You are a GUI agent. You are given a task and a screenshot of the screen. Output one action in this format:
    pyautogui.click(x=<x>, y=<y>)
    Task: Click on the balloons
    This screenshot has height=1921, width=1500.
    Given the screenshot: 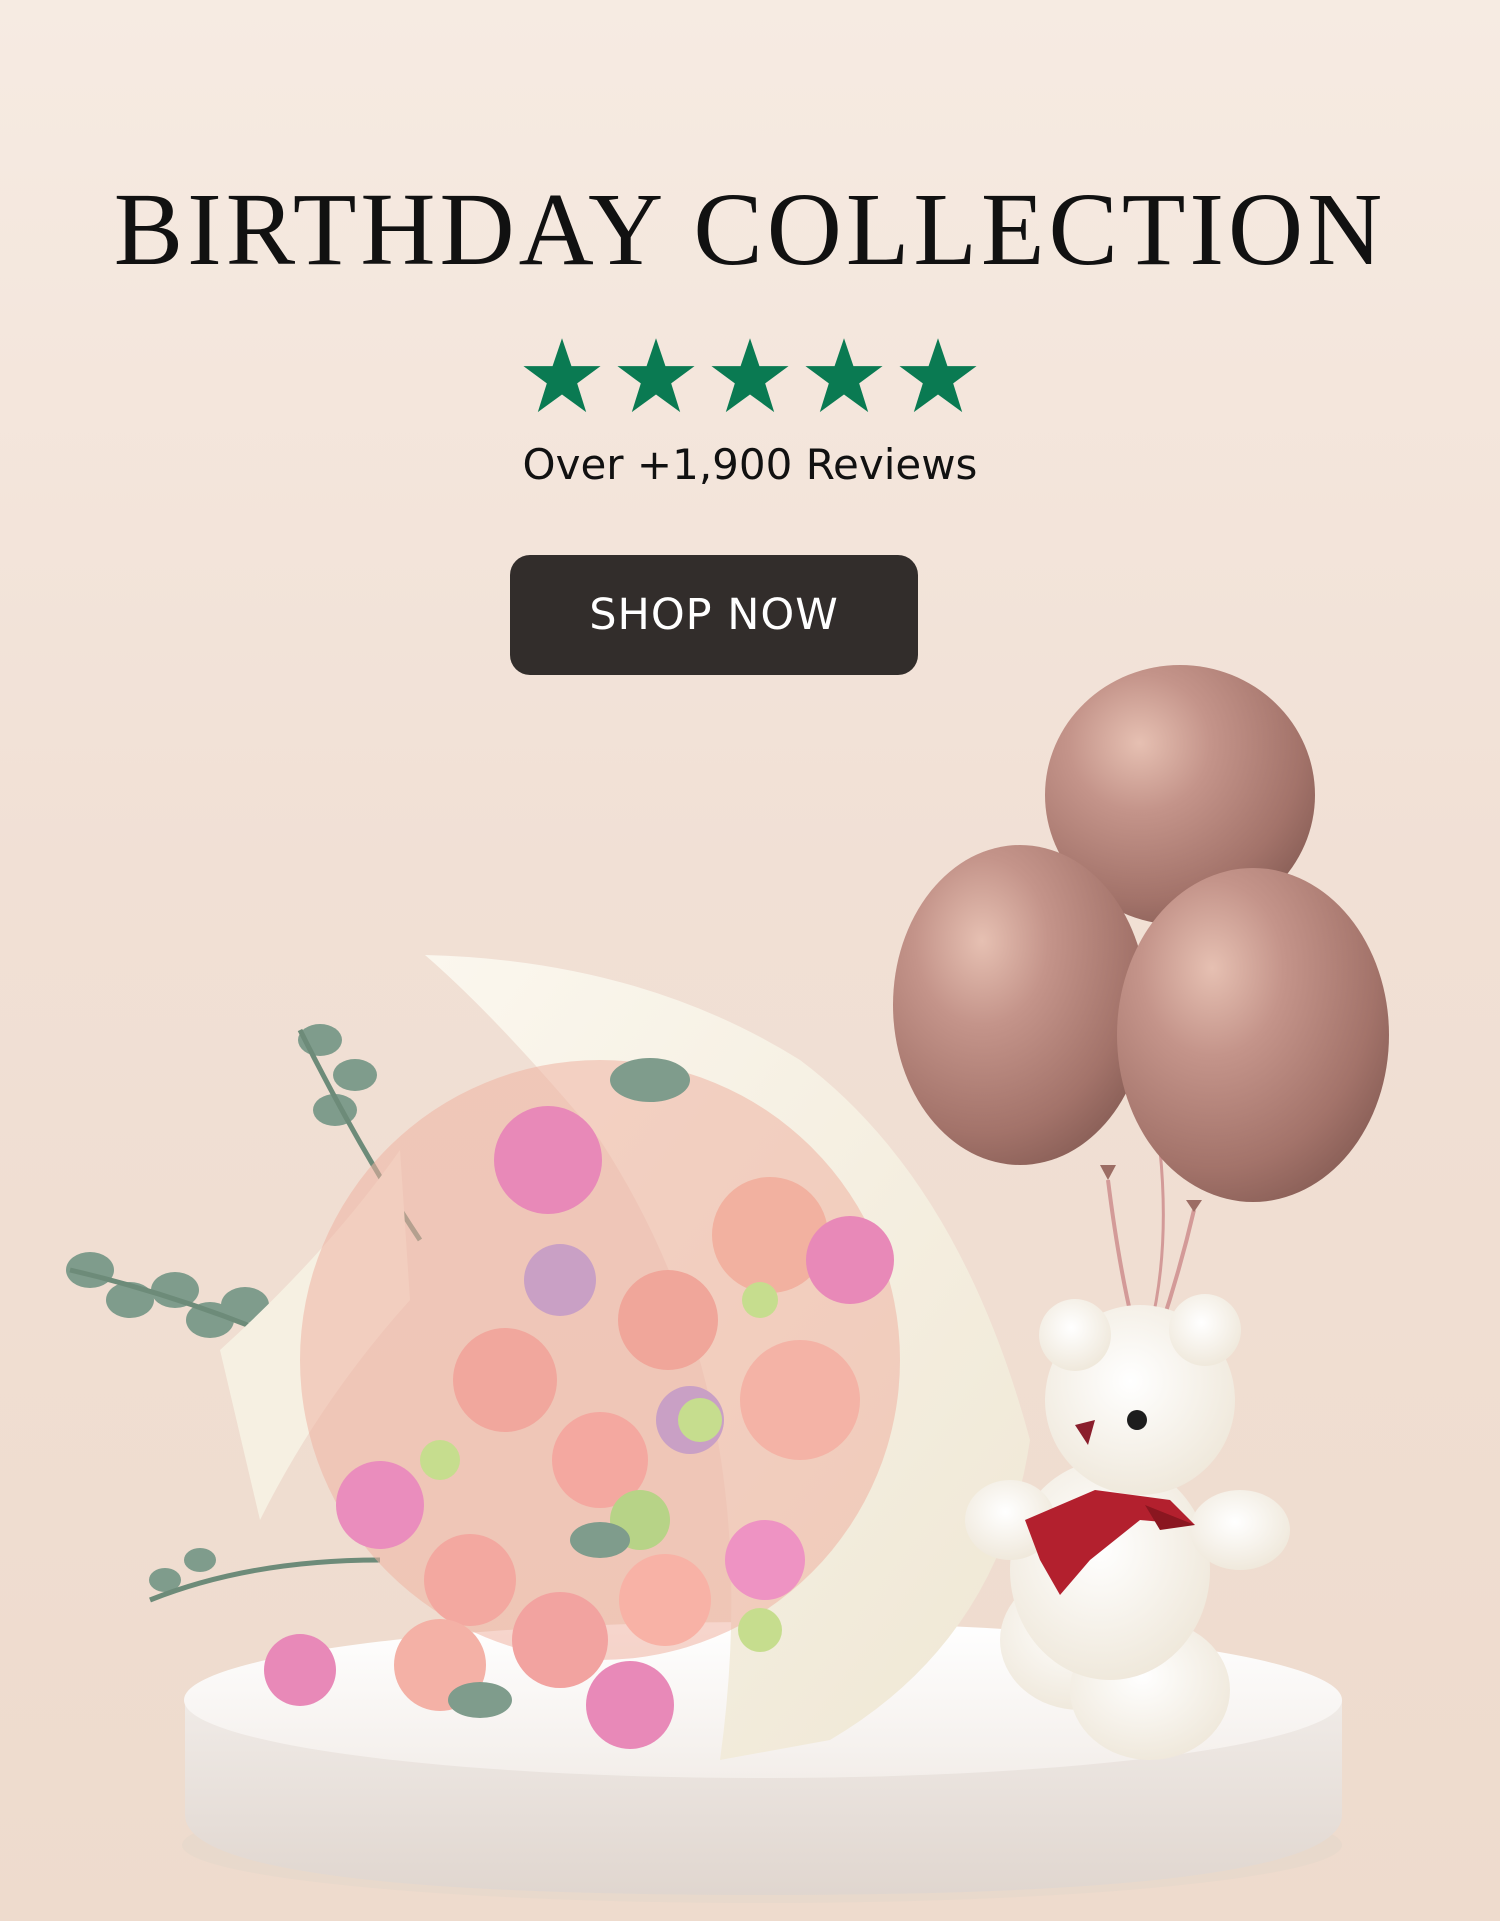 What is the action you would take?
    pyautogui.click(x=1141, y=998)
    